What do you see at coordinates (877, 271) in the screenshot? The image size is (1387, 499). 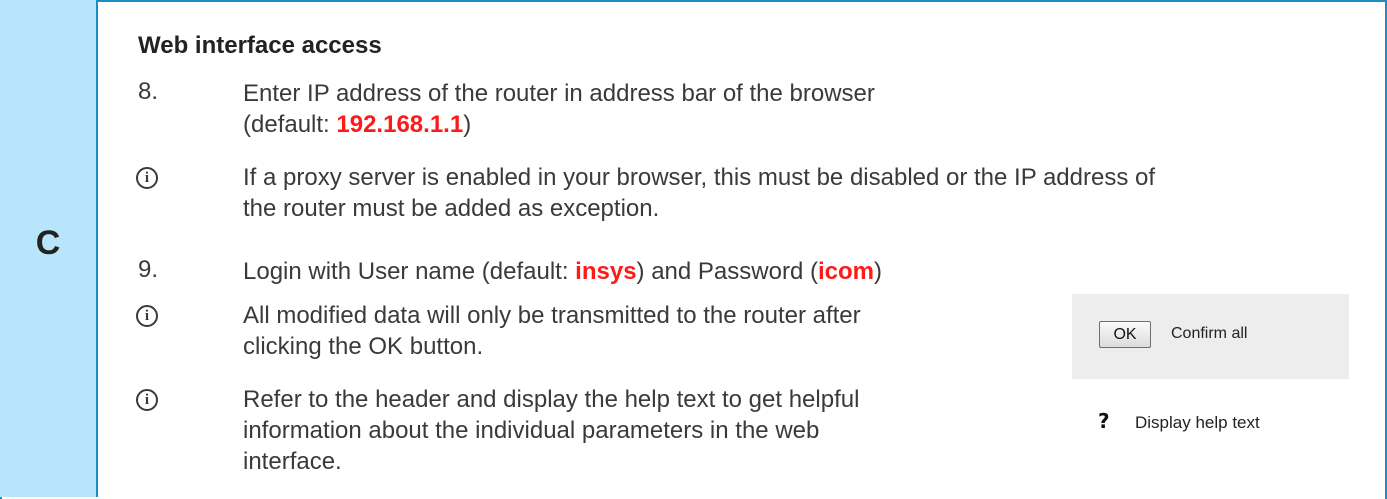 I see `step-9-text-c: )` at bounding box center [877, 271].